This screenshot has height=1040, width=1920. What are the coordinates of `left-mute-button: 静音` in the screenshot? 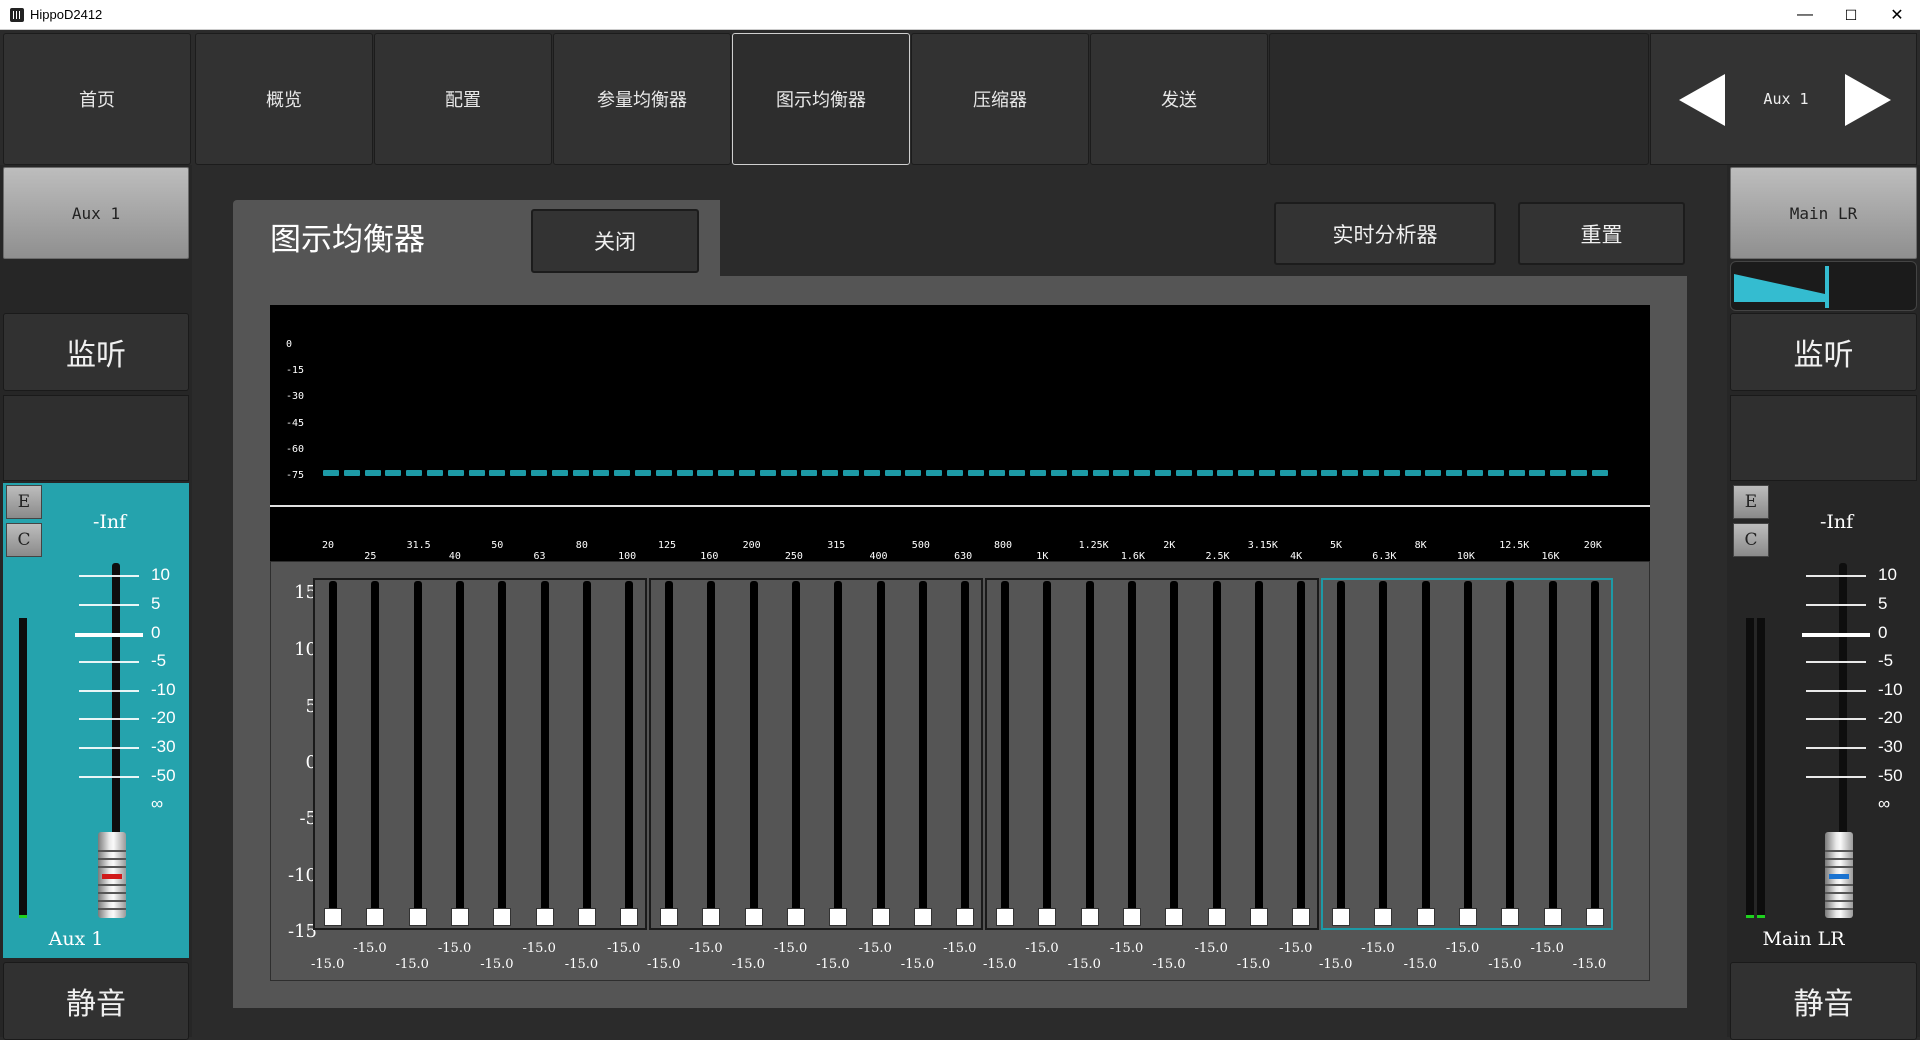 It's located at (96, 1001).